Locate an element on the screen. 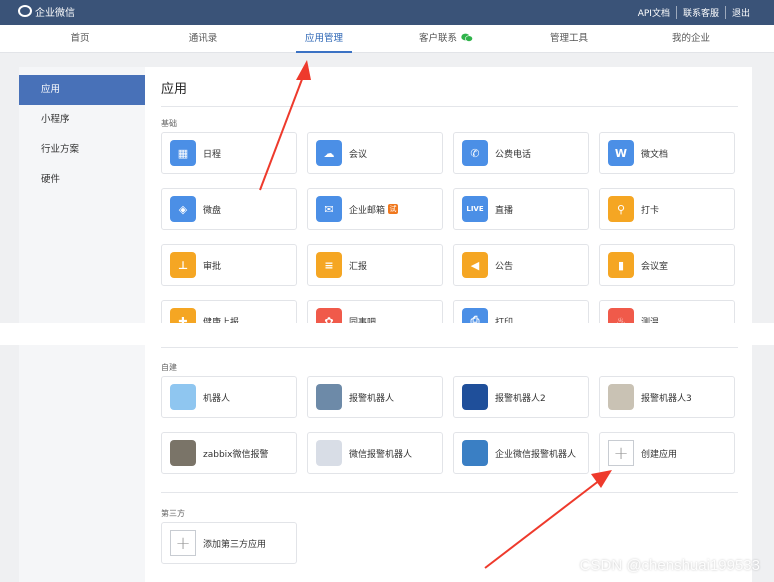 This screenshot has height=582, width=774. wework-thumb-icon is located at coordinates (475, 453).